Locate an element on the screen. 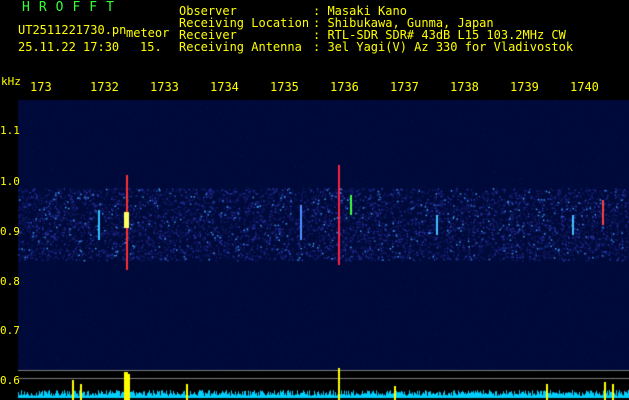 Image resolution: width=629 pixels, height=400 pixels. time-tick-label: 1739 is located at coordinates (524, 87).